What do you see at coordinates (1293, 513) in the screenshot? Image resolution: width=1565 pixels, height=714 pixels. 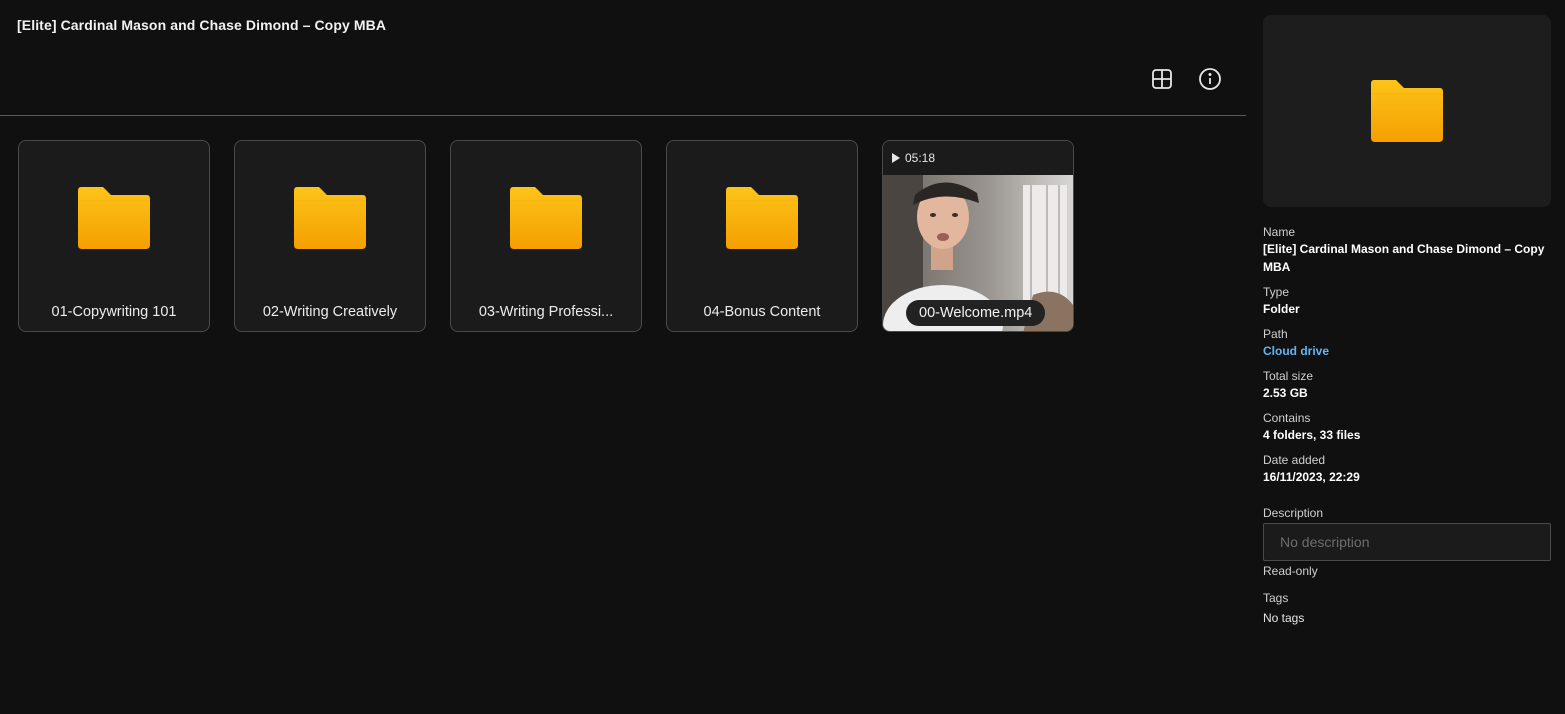 I see `description-label: Description` at bounding box center [1293, 513].